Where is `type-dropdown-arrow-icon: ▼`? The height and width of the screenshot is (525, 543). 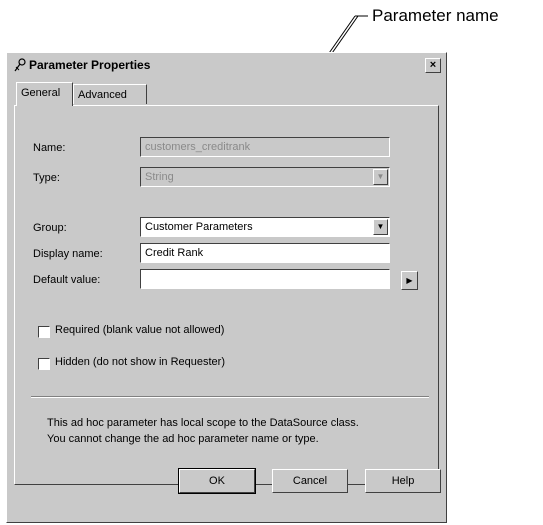
type-dropdown-arrow-icon: ▼ is located at coordinates (380, 177).